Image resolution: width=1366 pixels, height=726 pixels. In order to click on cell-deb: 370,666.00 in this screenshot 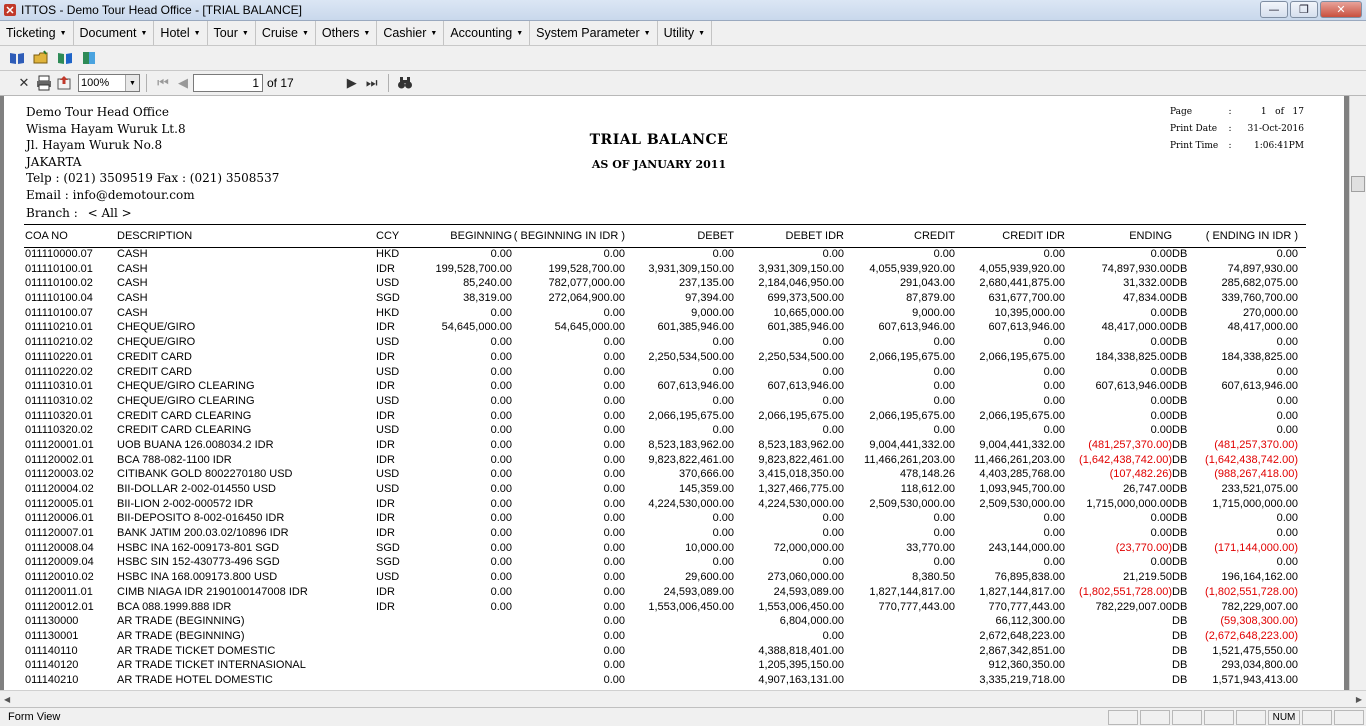, I will do `click(706, 474)`.